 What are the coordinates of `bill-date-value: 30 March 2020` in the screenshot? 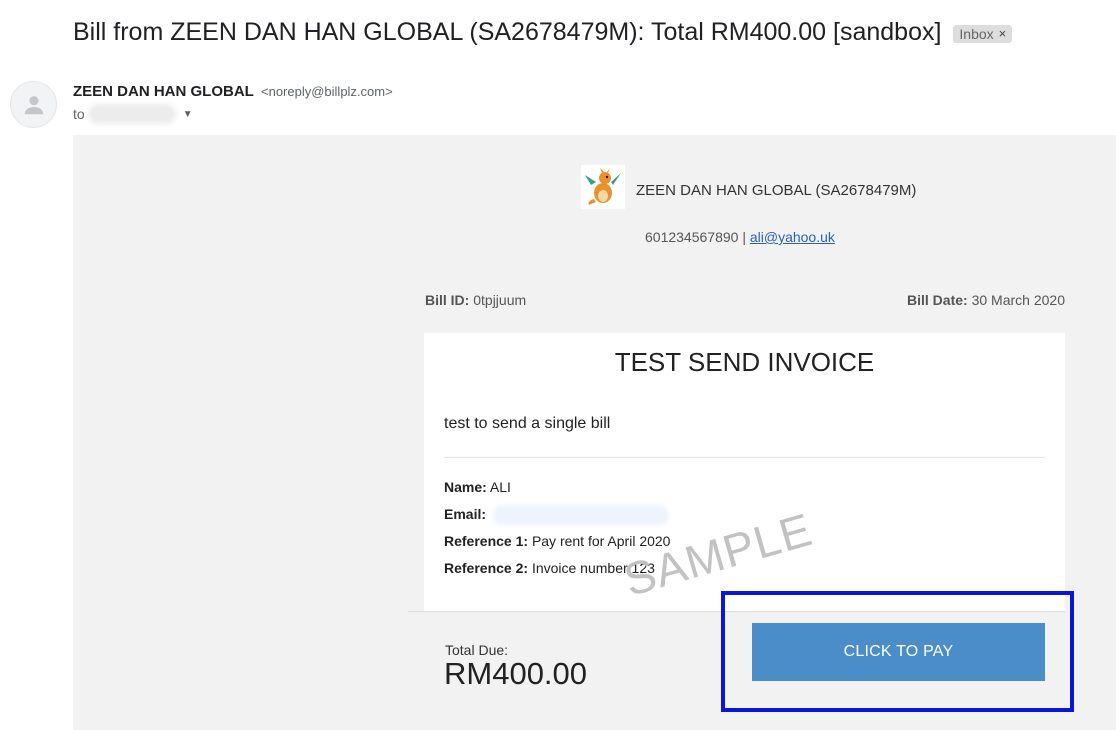 It's located at (1018, 300).